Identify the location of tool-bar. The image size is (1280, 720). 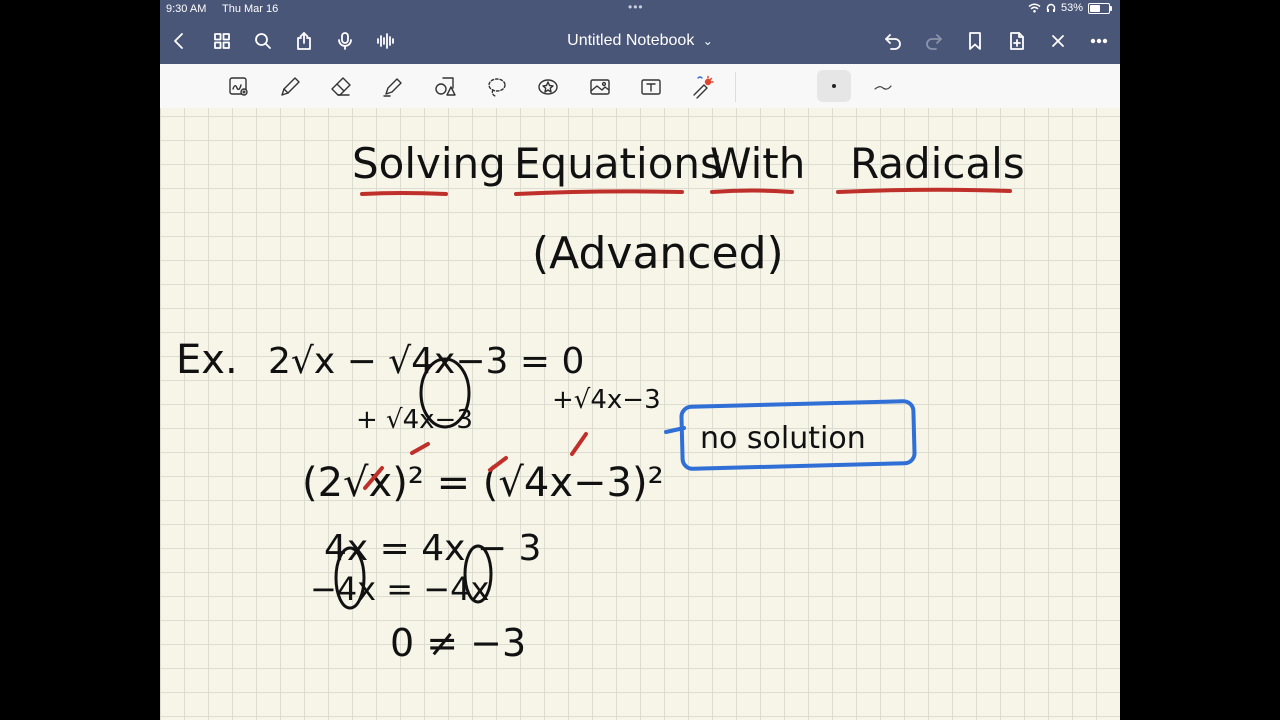
(640, 86).